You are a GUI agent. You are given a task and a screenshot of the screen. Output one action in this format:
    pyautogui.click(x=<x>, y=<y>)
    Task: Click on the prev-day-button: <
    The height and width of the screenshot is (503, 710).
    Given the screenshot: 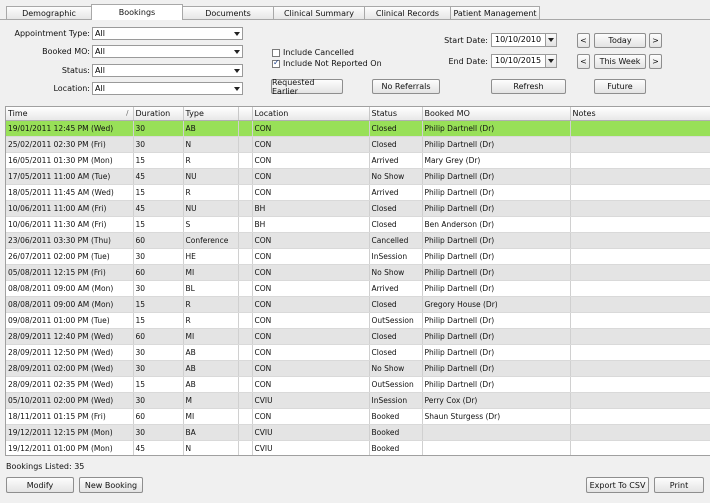 What is the action you would take?
    pyautogui.click(x=583, y=40)
    